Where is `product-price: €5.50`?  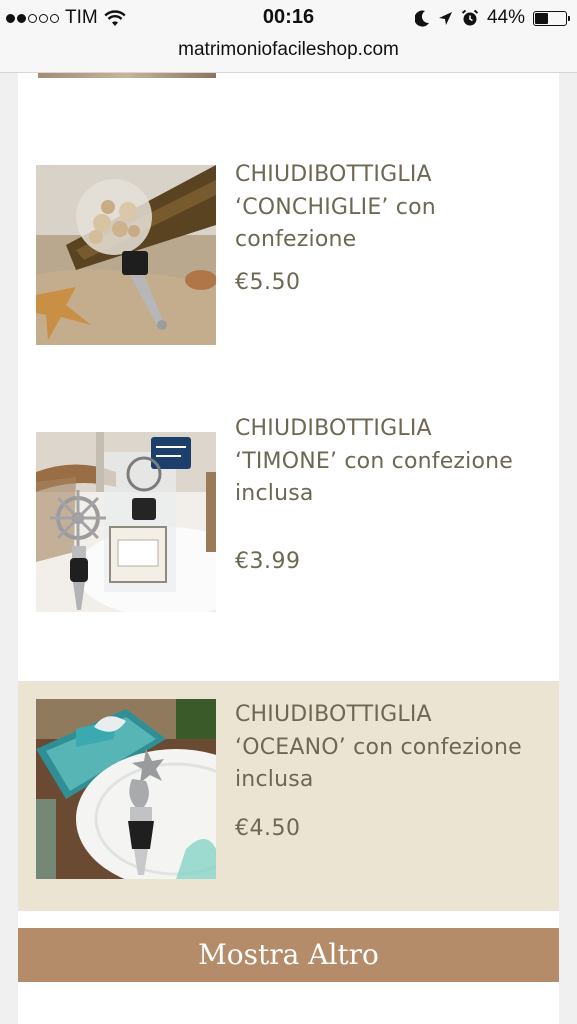 product-price: €5.50 is located at coordinates (268, 282).